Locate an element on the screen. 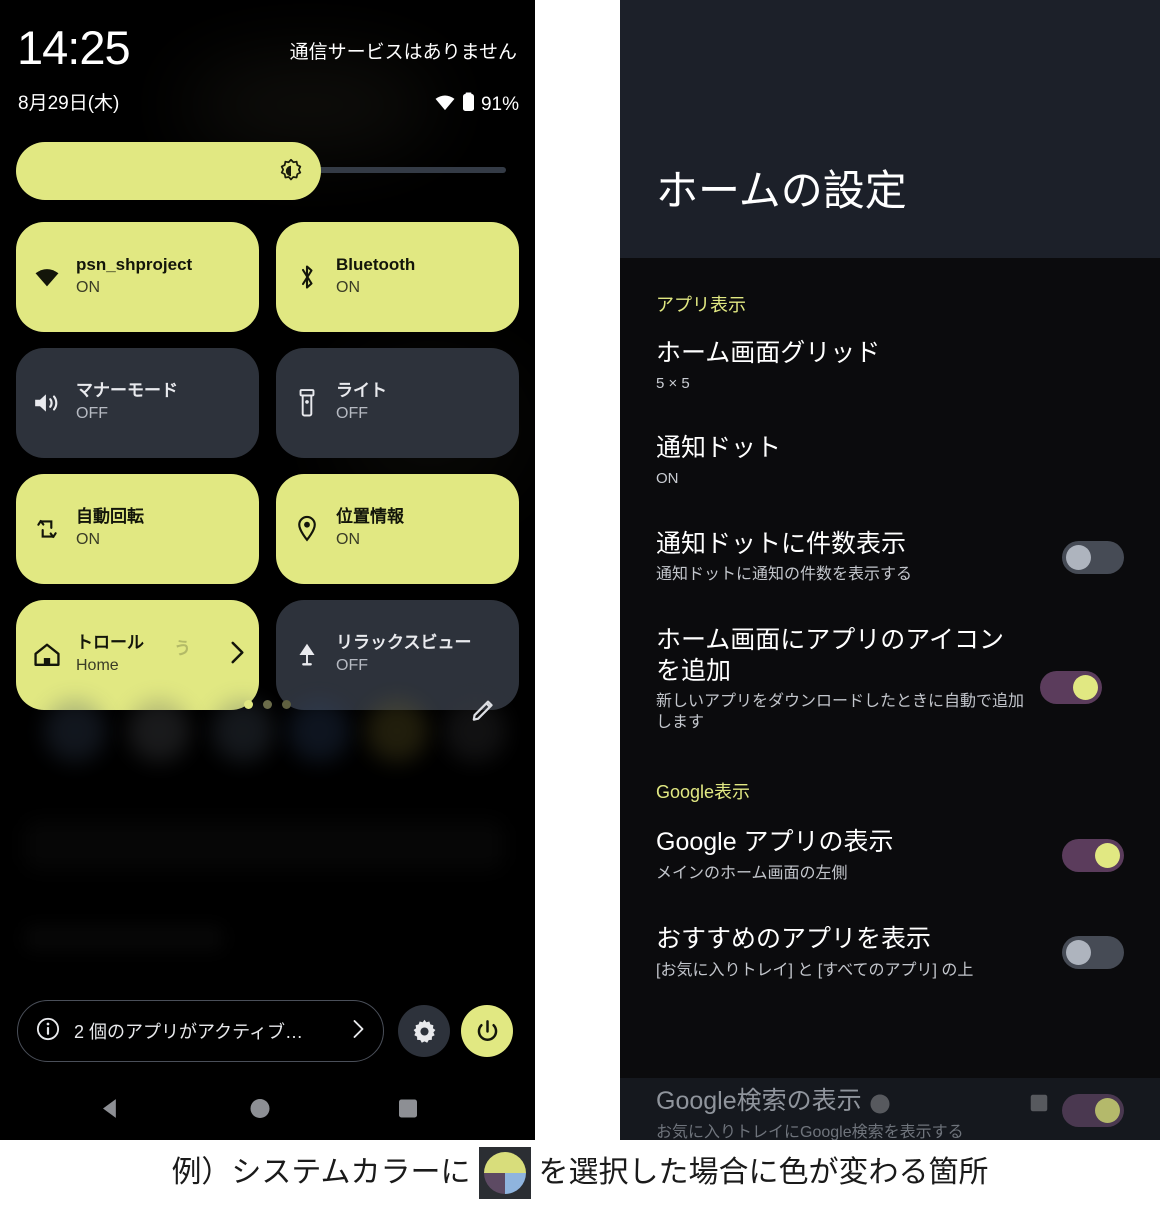  lamp-icon is located at coordinates (307, 655).